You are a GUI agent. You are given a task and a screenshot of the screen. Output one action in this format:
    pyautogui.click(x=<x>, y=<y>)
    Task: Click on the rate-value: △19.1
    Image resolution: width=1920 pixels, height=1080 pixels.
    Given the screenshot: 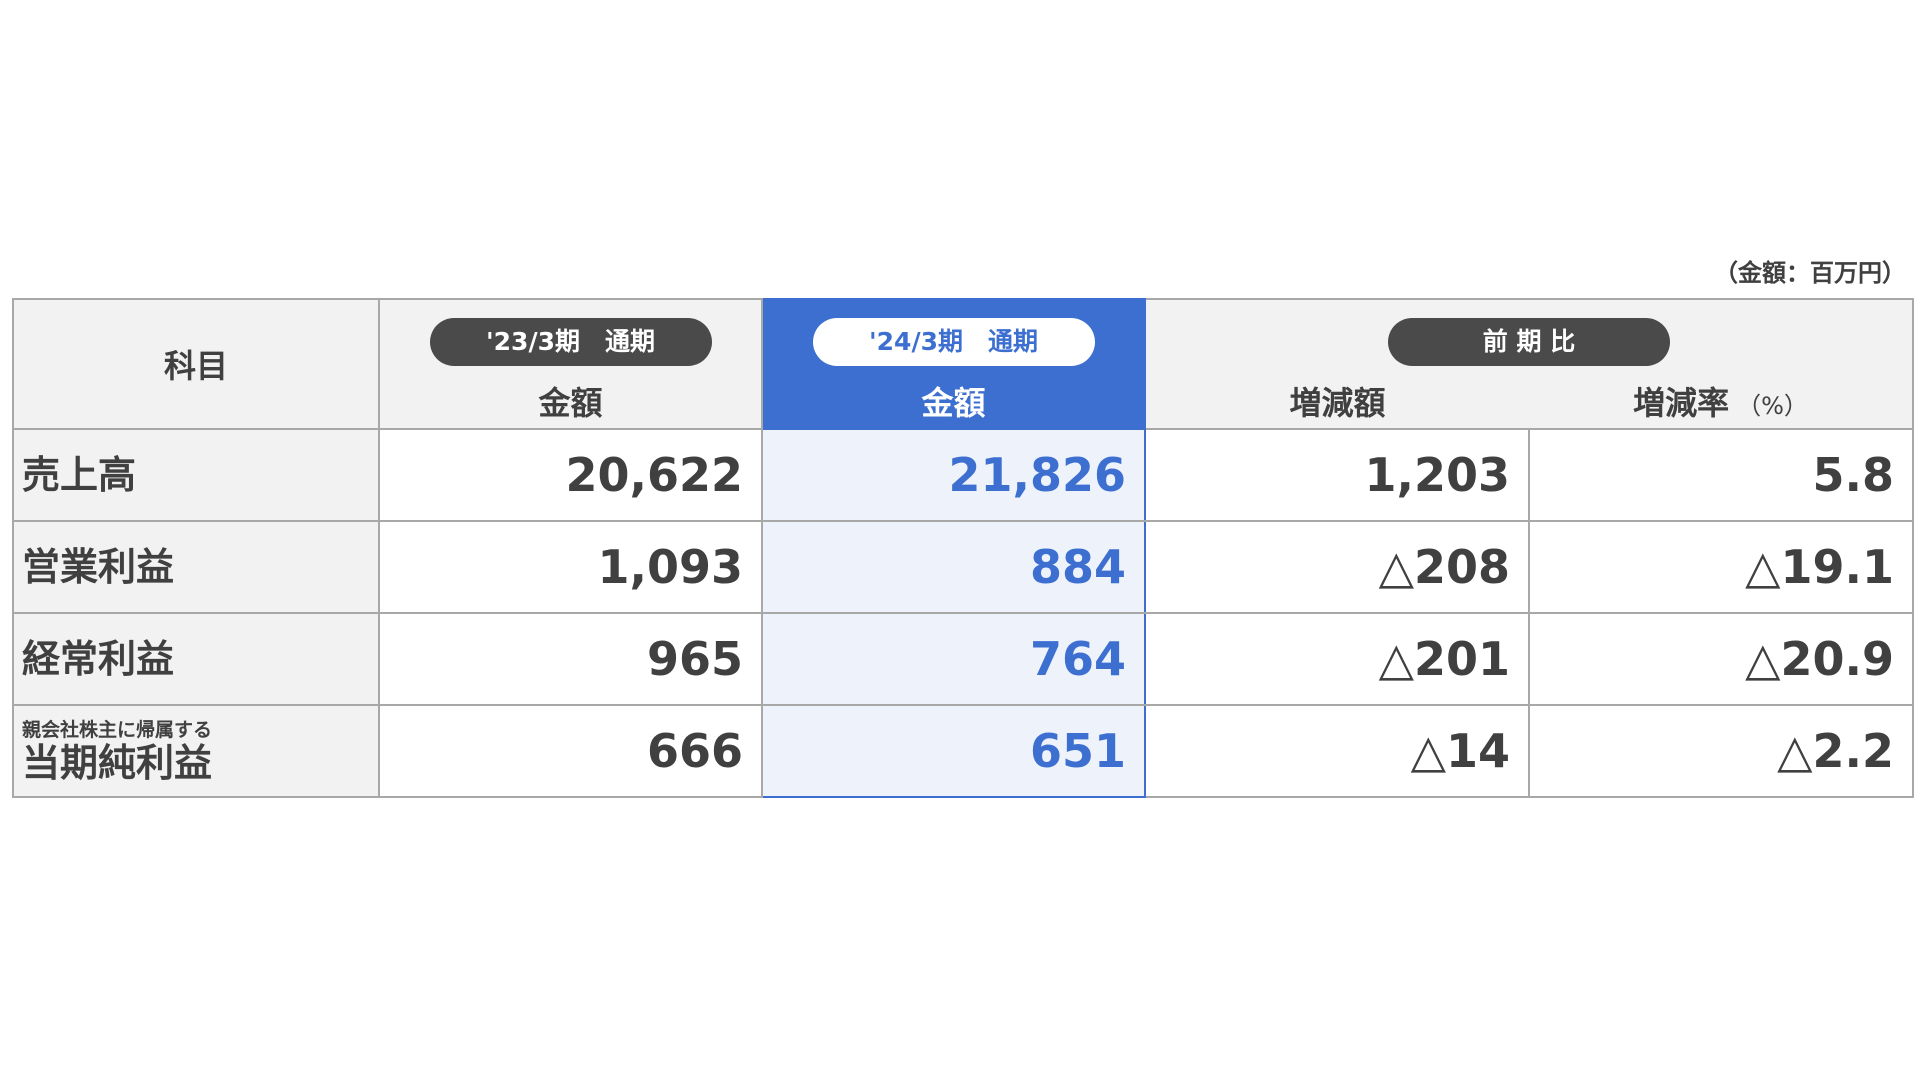 What is the action you would take?
    pyautogui.click(x=1721, y=567)
    